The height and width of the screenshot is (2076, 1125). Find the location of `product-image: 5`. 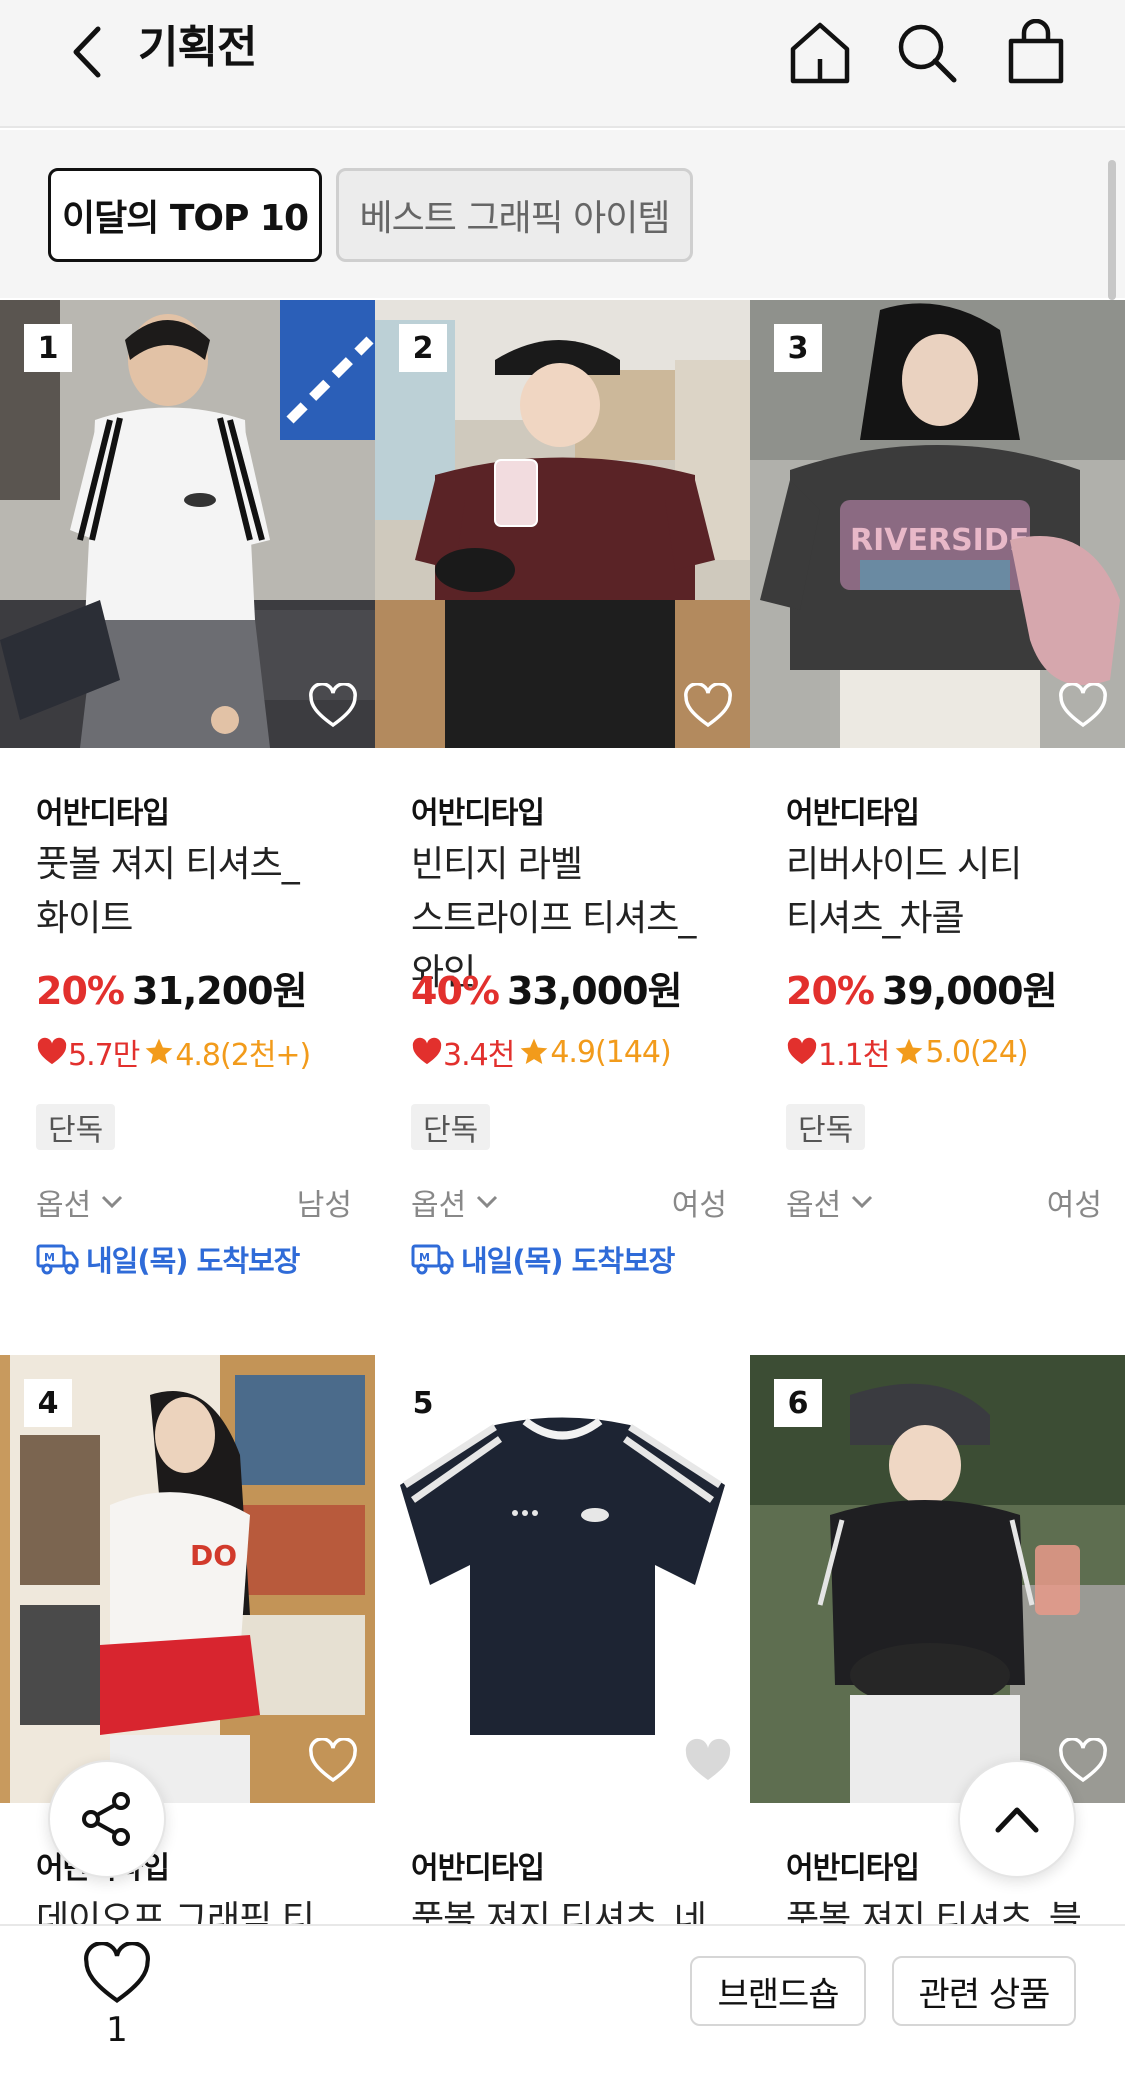

product-image: 5 is located at coordinates (562, 1579).